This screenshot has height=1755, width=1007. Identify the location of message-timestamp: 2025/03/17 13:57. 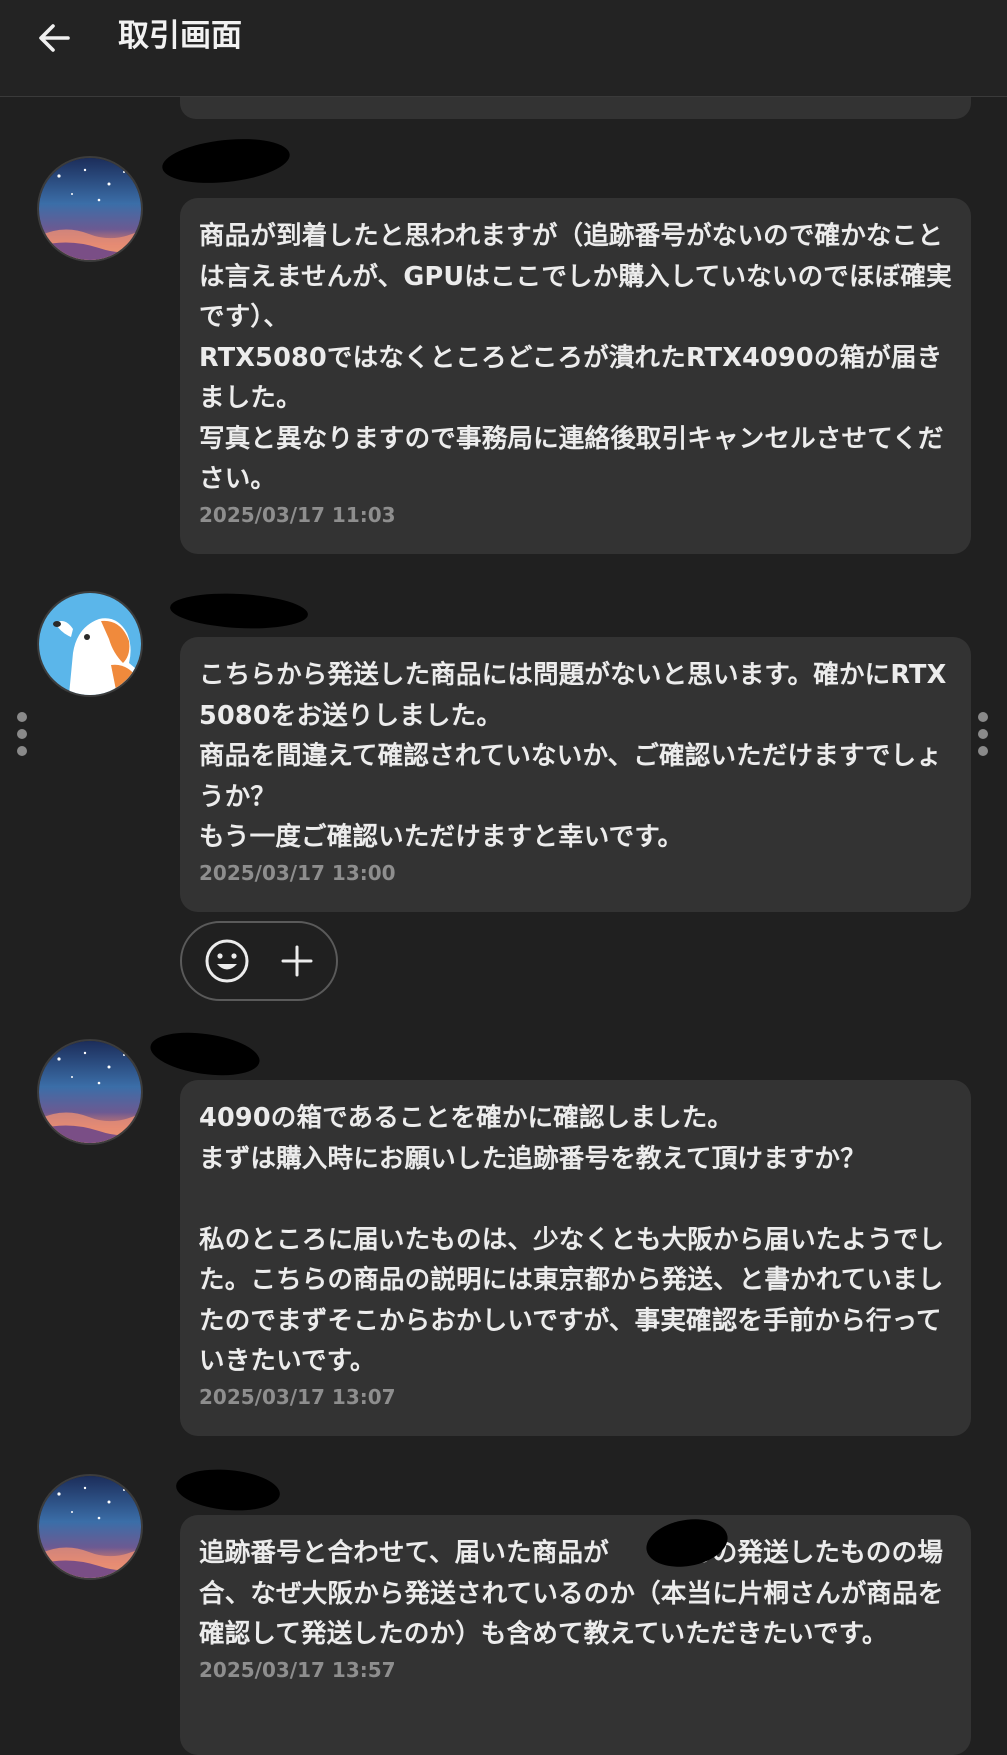
(297, 1669).